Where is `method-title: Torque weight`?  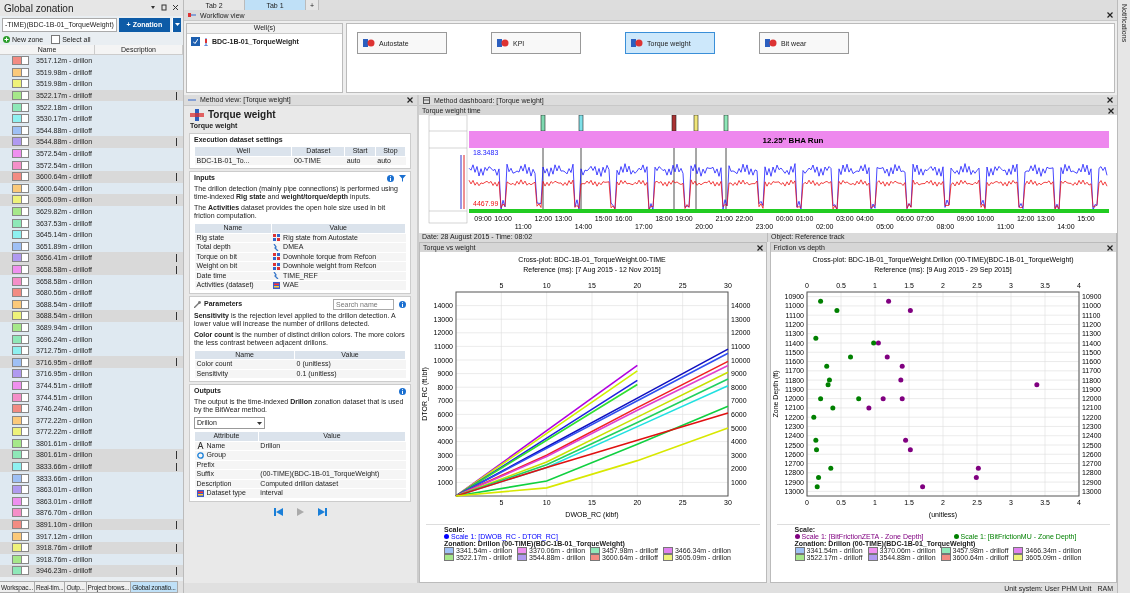
method-title: Torque weight is located at coordinates (242, 115).